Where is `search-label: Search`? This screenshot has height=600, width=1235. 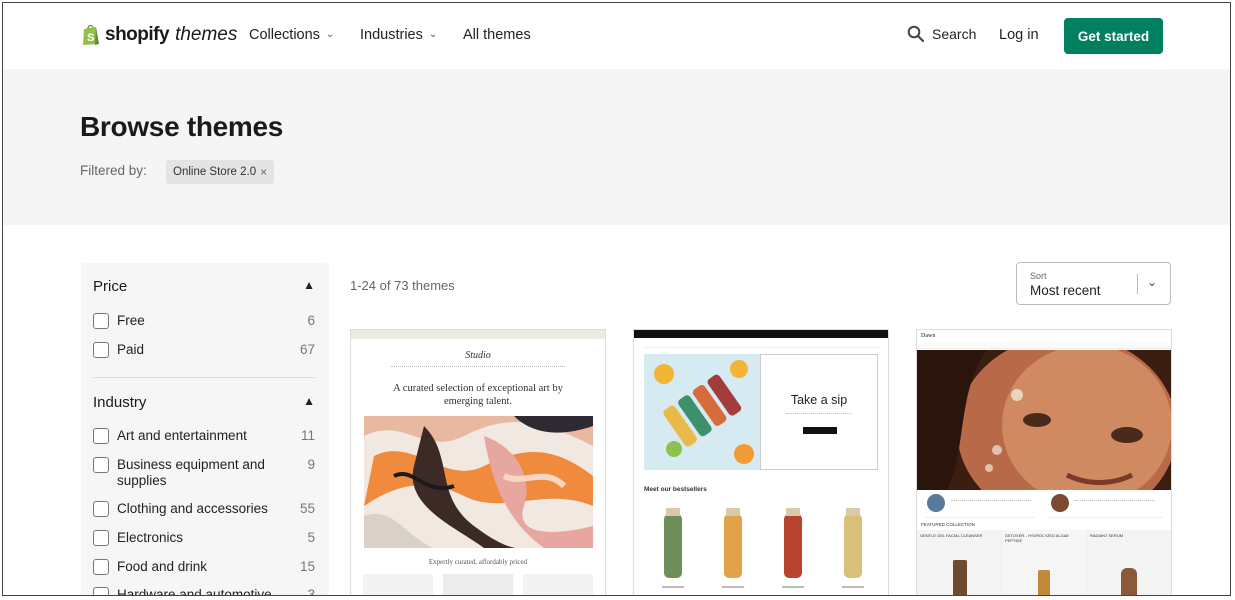 search-label: Search is located at coordinates (954, 33).